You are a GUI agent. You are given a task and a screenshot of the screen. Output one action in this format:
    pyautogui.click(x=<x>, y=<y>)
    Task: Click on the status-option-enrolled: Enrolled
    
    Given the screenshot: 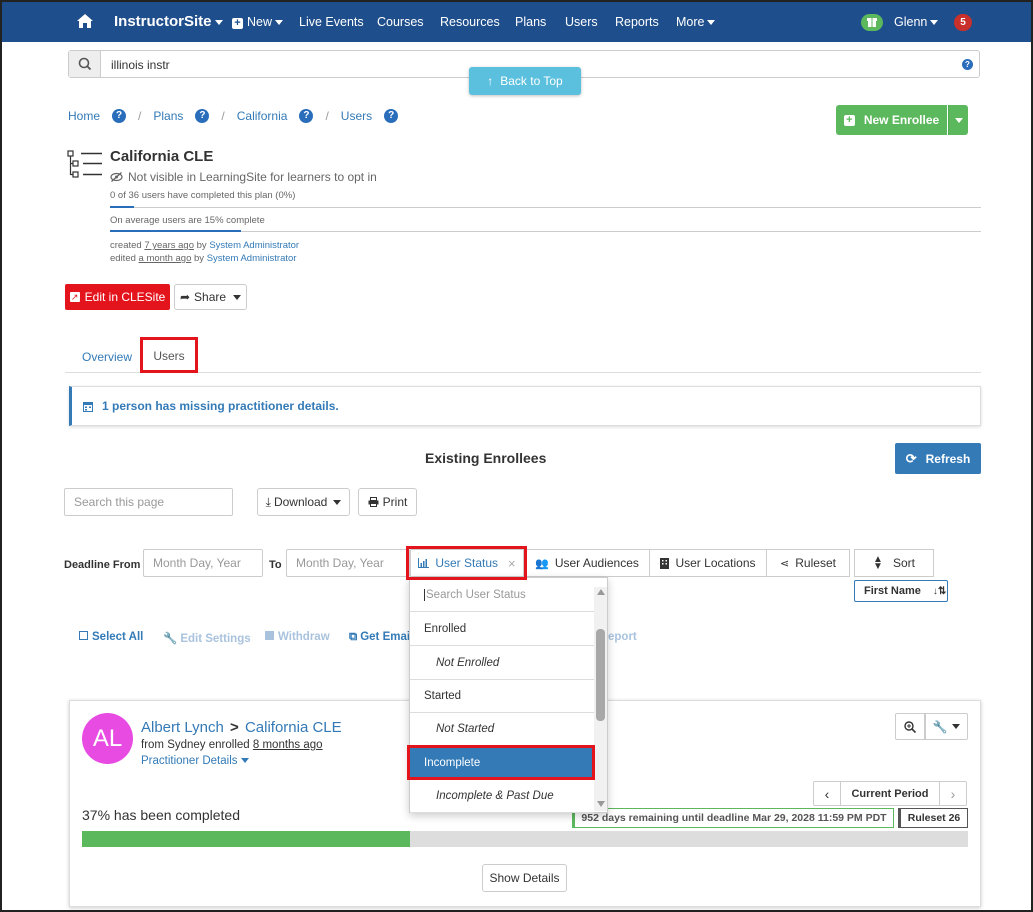 What is the action you would take?
    pyautogui.click(x=502, y=629)
    